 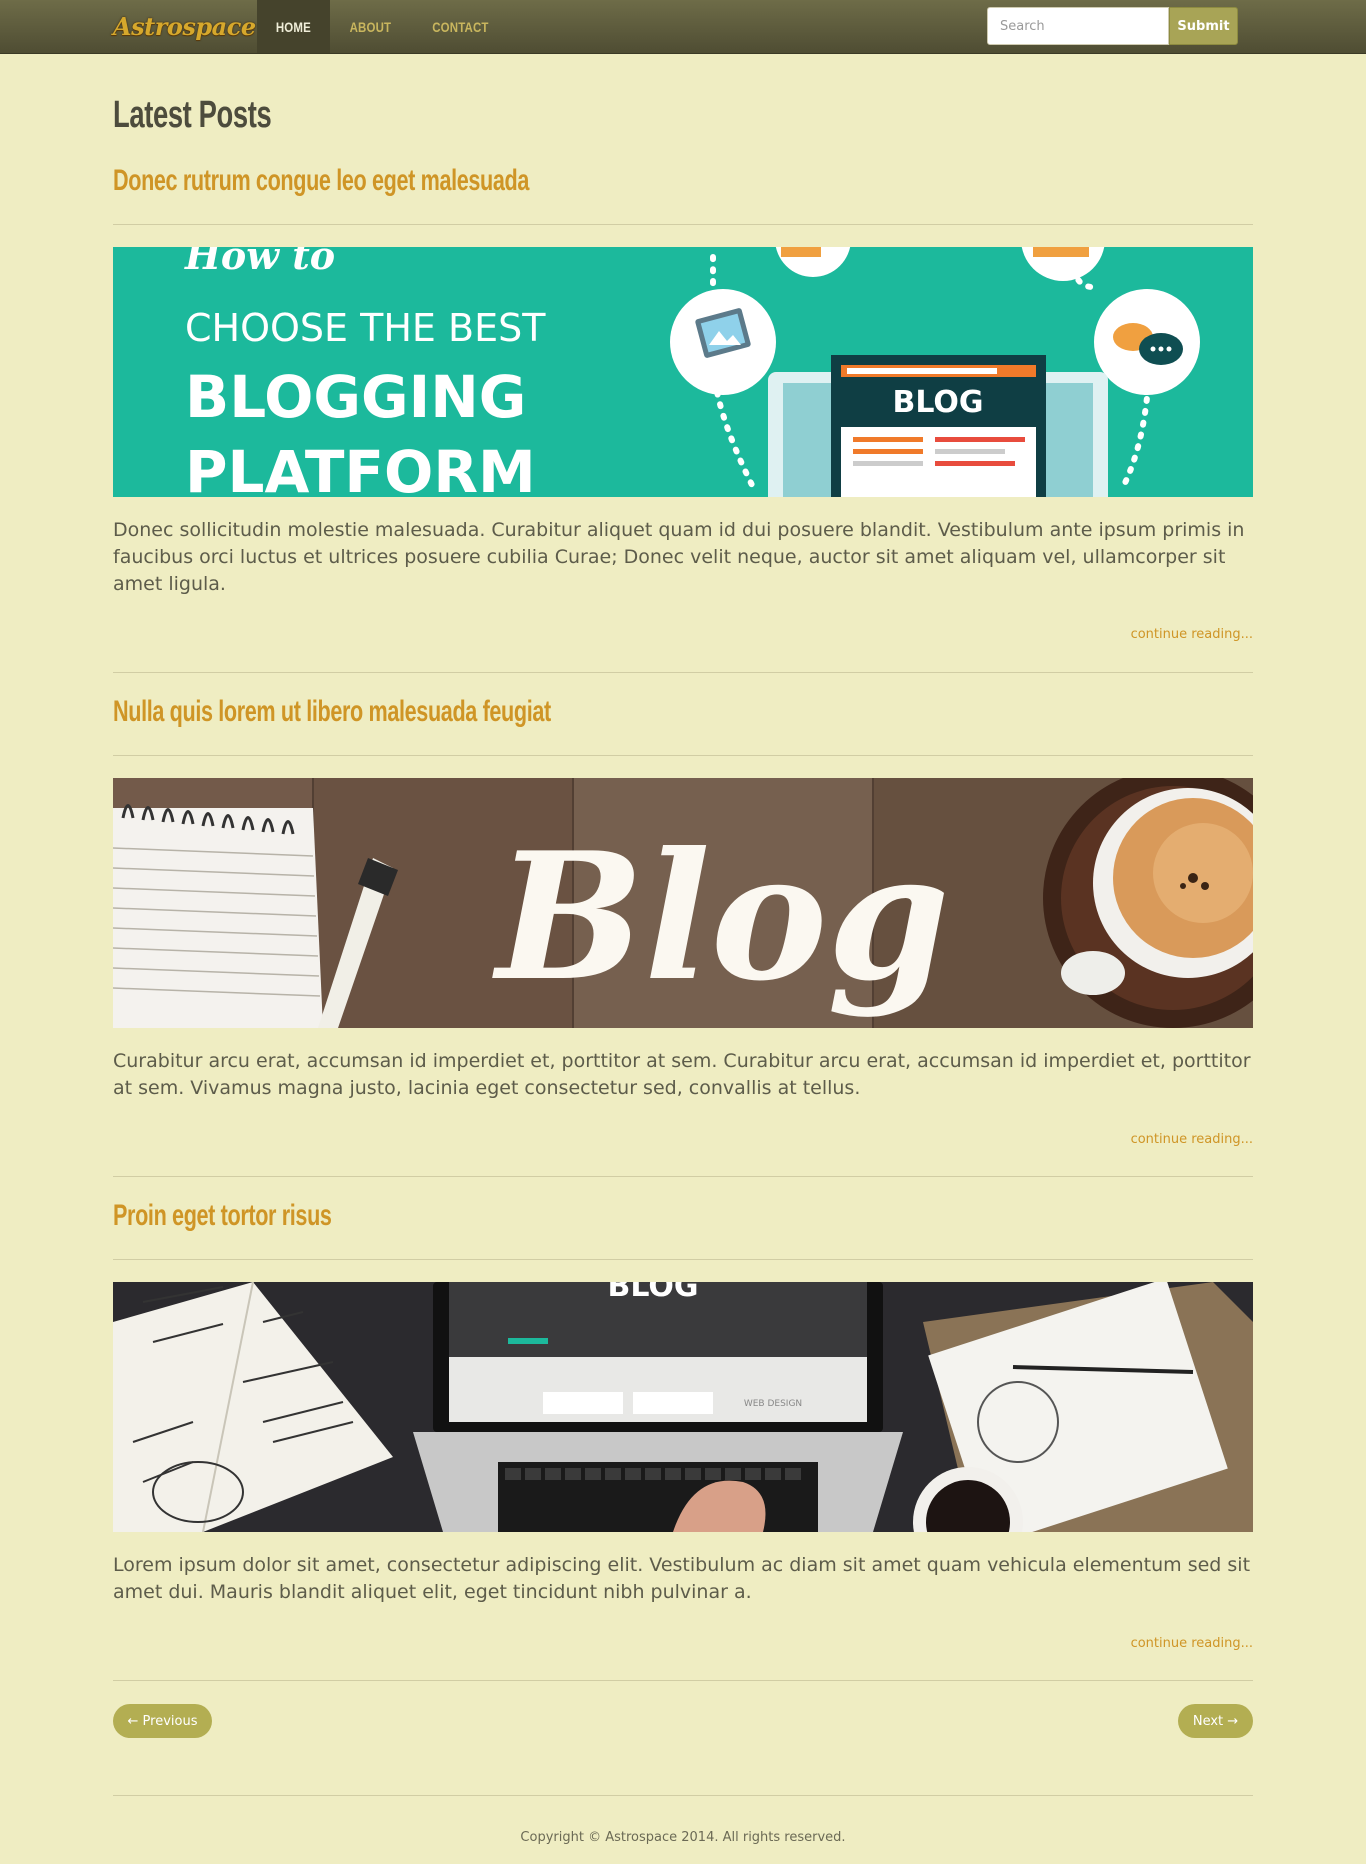 I want to click on footer-divider, so click(x=683, y=1795).